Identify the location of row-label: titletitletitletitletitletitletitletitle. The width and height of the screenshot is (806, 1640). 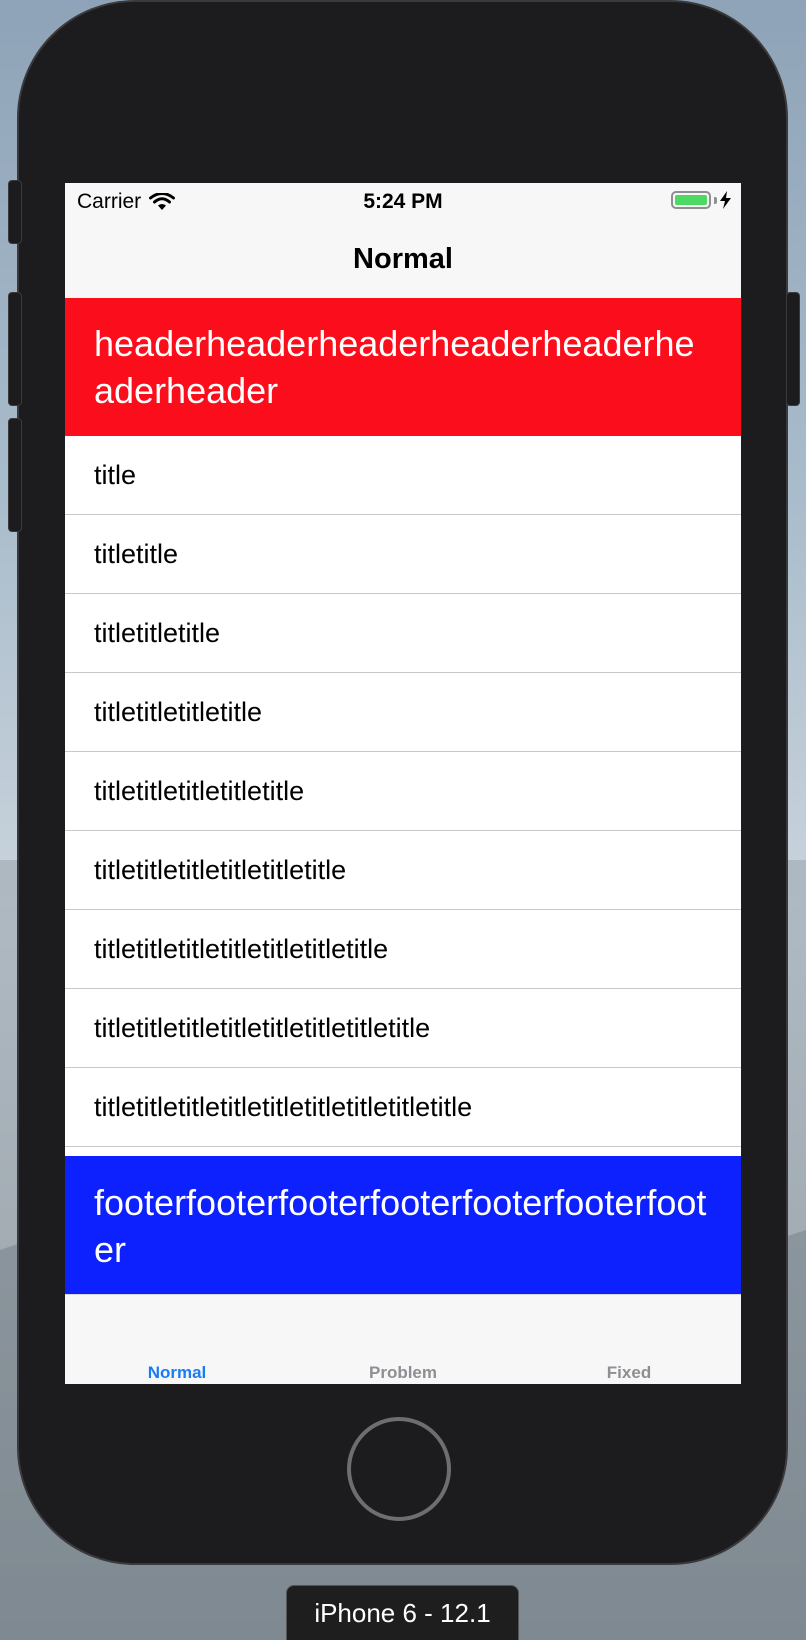
(262, 1027).